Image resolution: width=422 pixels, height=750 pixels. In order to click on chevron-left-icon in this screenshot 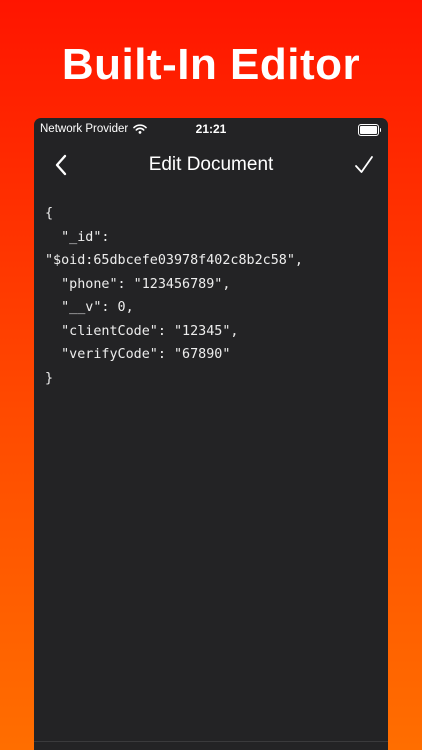, I will do `click(61, 165)`.